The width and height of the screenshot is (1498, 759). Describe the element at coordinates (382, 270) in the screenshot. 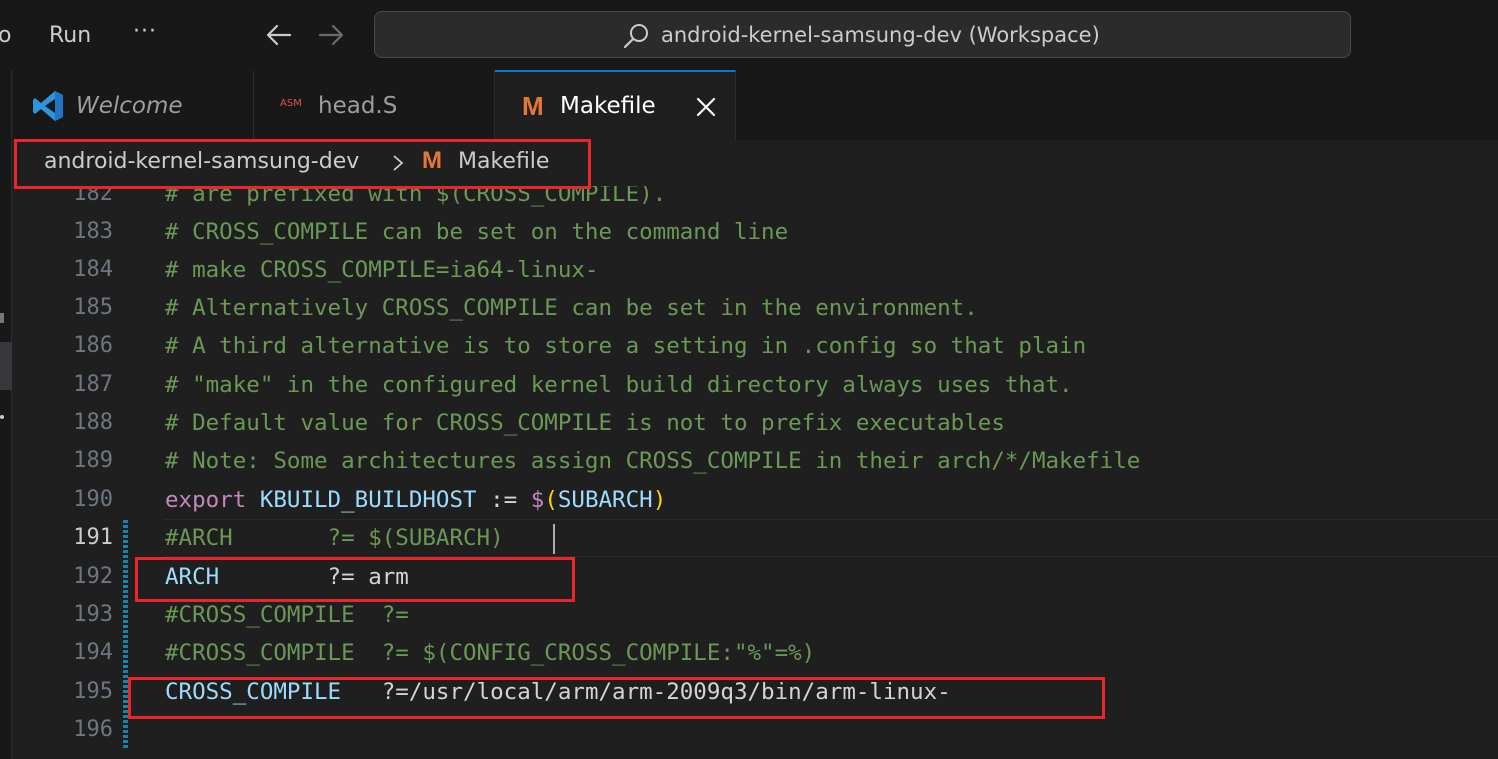

I see `code-text: # make CROSS_COMPILE=ia64-linux-` at that location.